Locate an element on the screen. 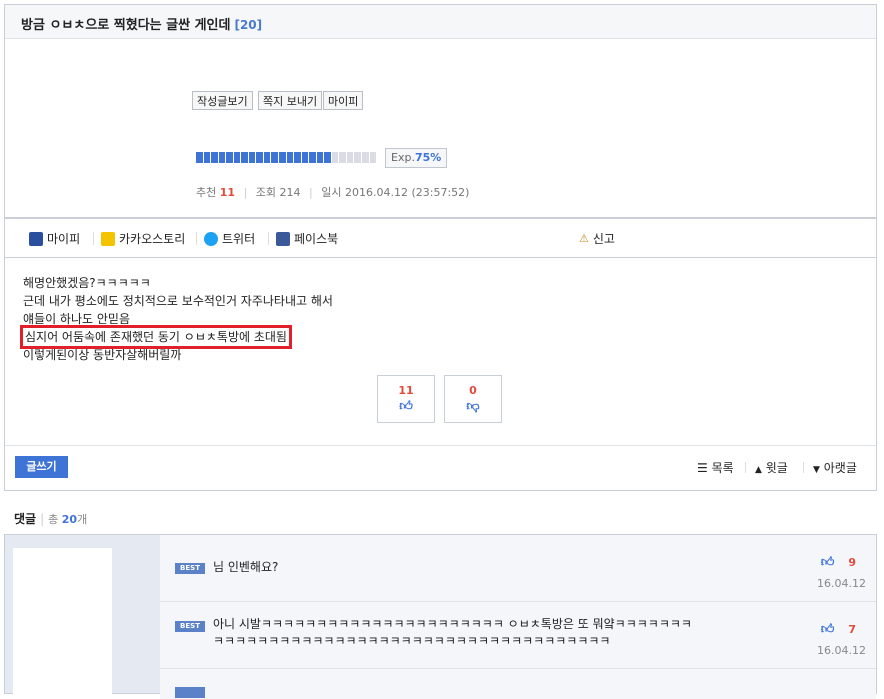 The image size is (884, 699). share-kakao: 카카오스토리 is located at coordinates (143, 238).